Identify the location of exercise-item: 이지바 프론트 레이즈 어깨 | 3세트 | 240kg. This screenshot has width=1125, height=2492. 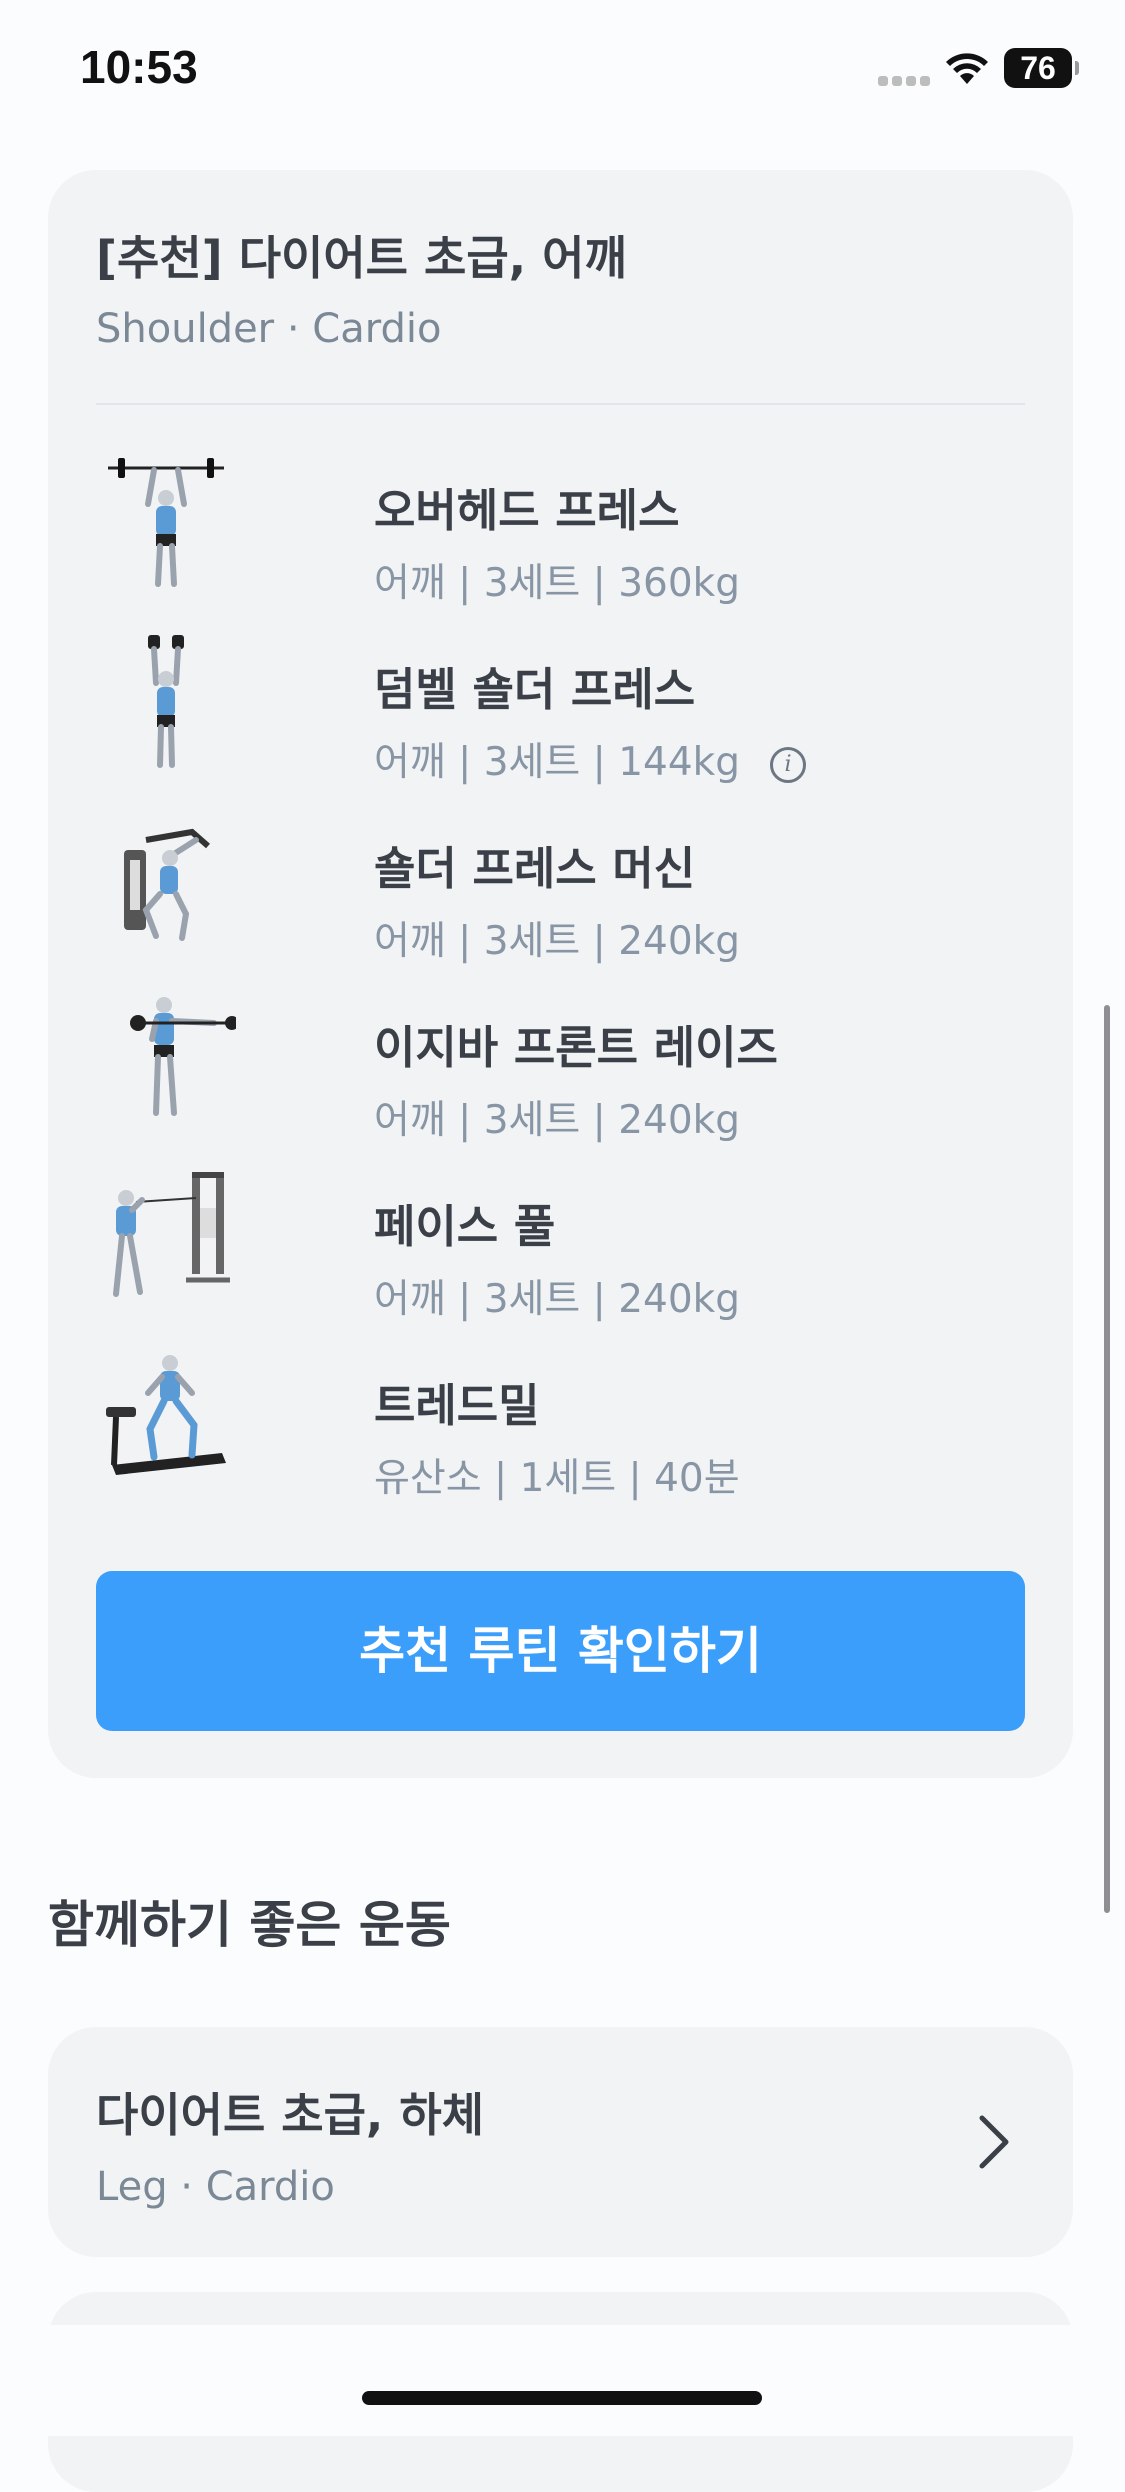
(560, 1066).